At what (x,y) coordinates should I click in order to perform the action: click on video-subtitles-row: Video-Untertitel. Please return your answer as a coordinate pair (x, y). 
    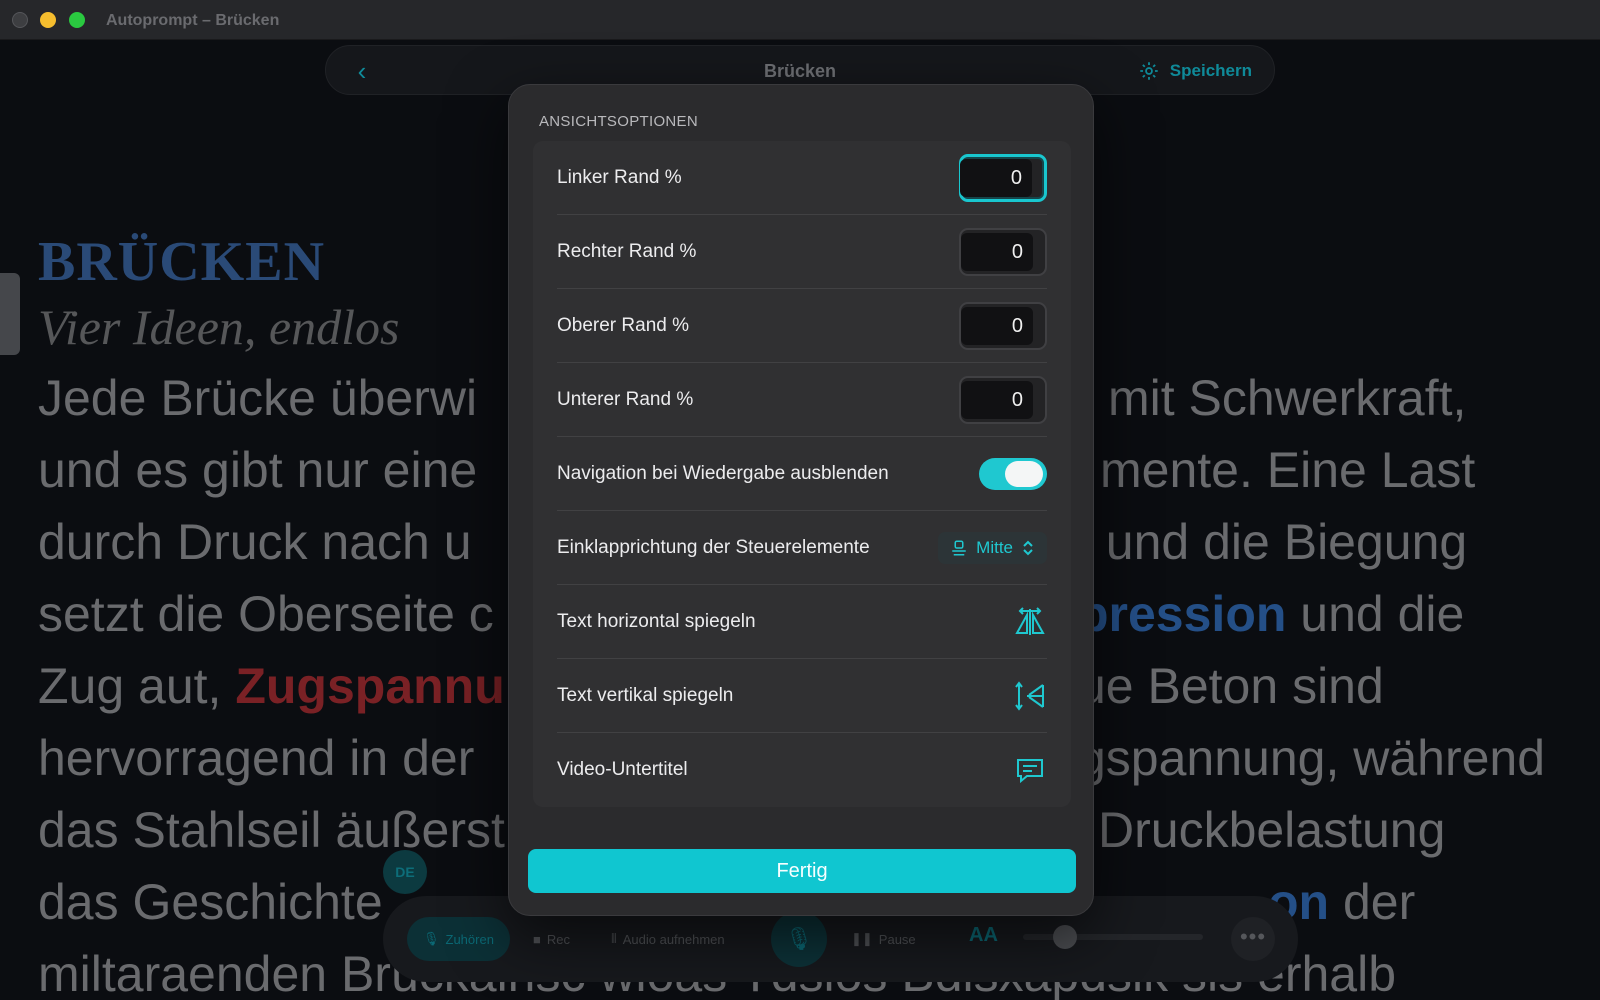
    Looking at the image, I should click on (802, 770).